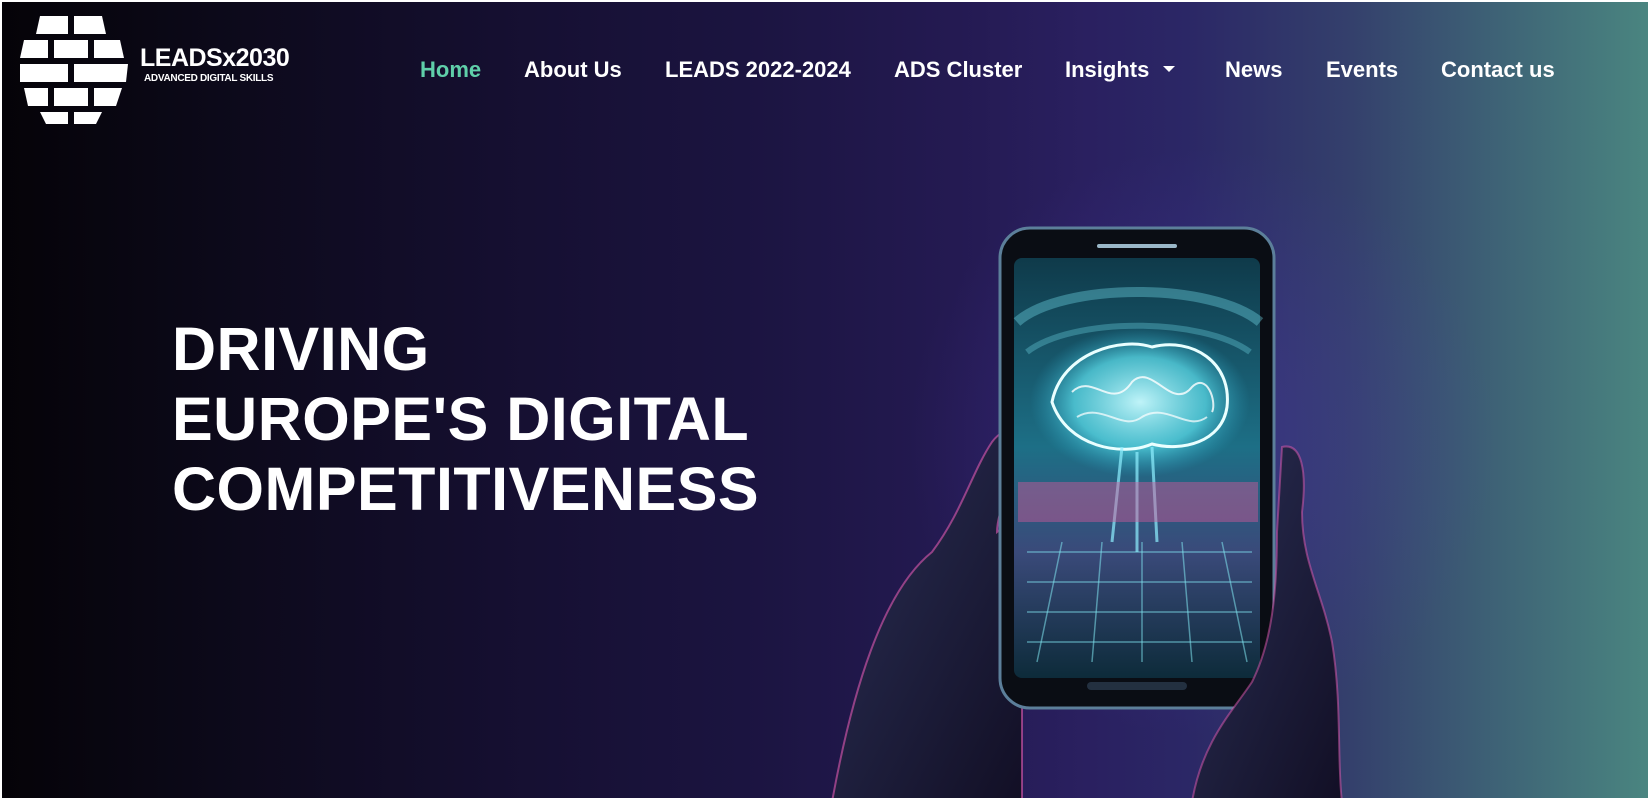  Describe the element at coordinates (1362, 70) in the screenshot. I see `nav-events: Events` at that location.